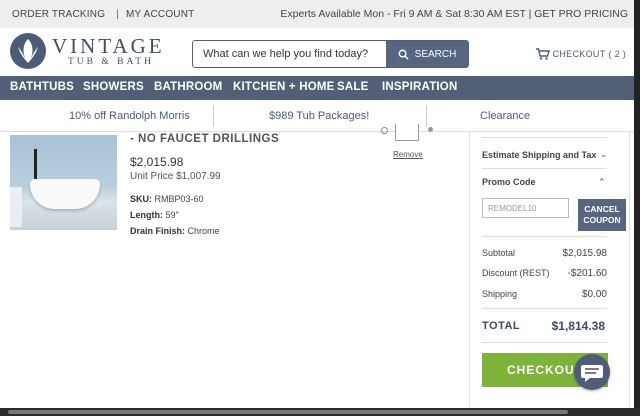  Describe the element at coordinates (542, 54) in the screenshot. I see `cart-icon` at that location.